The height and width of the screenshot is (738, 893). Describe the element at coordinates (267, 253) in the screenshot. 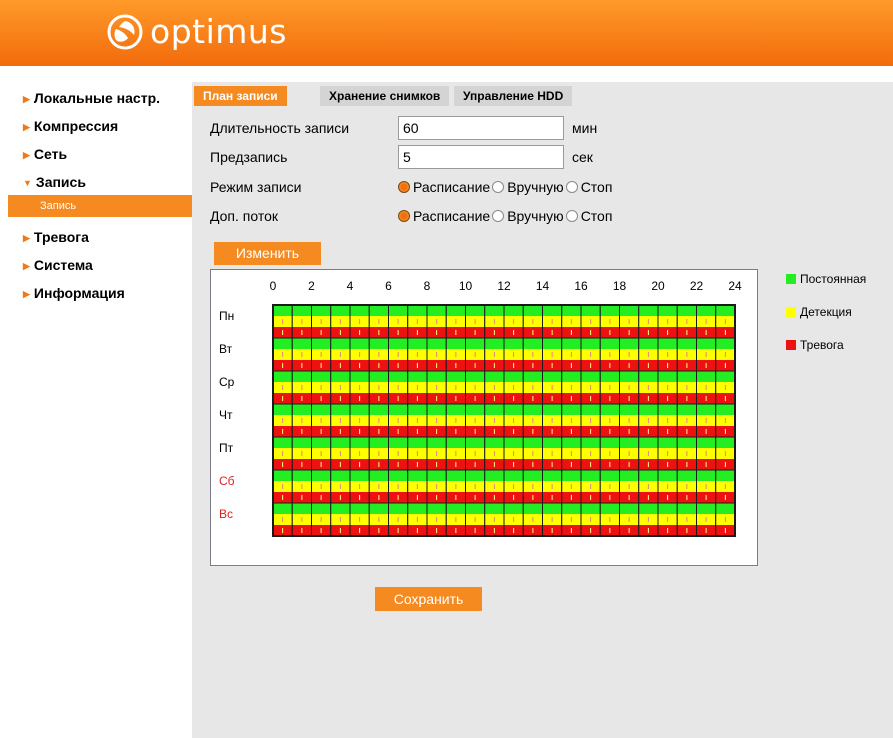

I see `change-button: Изменить` at that location.